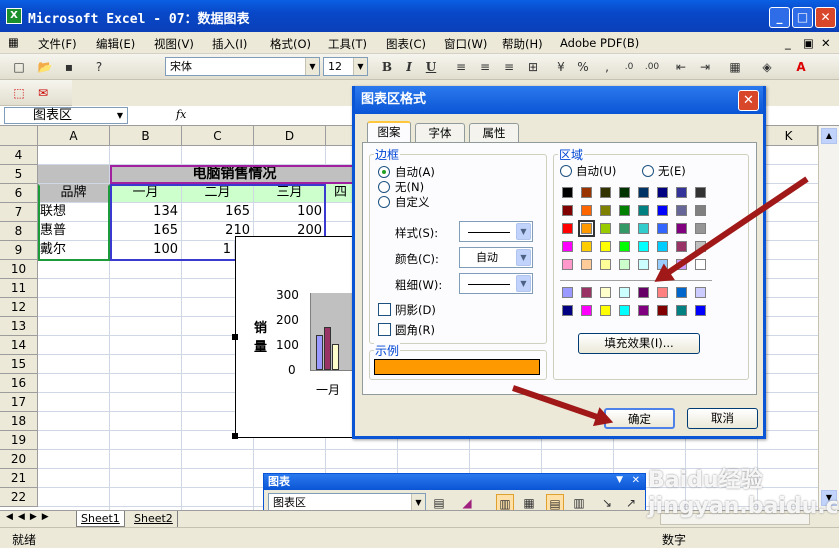  Describe the element at coordinates (828, 318) in the screenshot. I see `vertical-scrollbar: ▲ ▼` at that location.